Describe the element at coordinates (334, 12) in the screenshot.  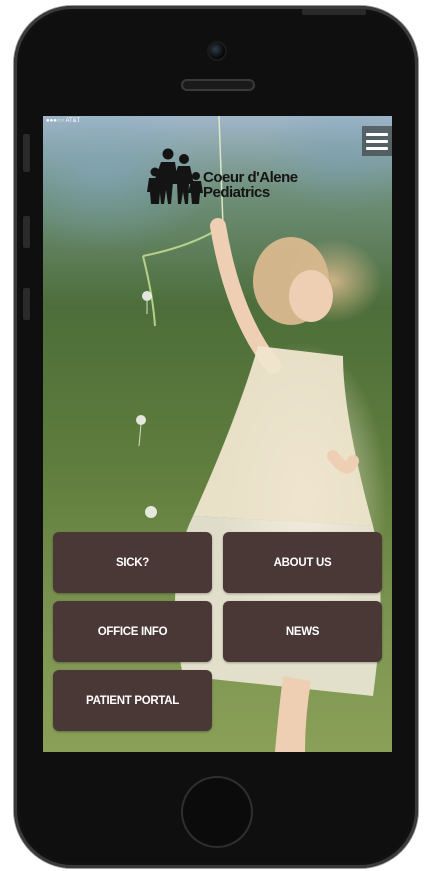
I see `power-button` at that location.